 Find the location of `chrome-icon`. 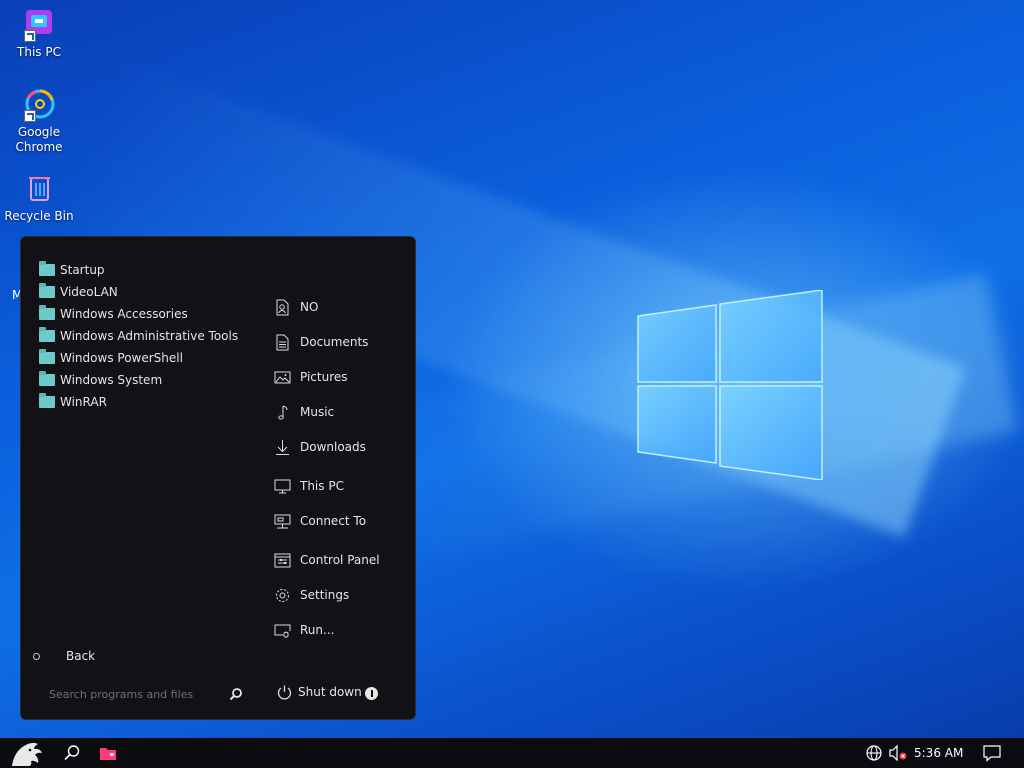

chrome-icon is located at coordinates (39, 105).